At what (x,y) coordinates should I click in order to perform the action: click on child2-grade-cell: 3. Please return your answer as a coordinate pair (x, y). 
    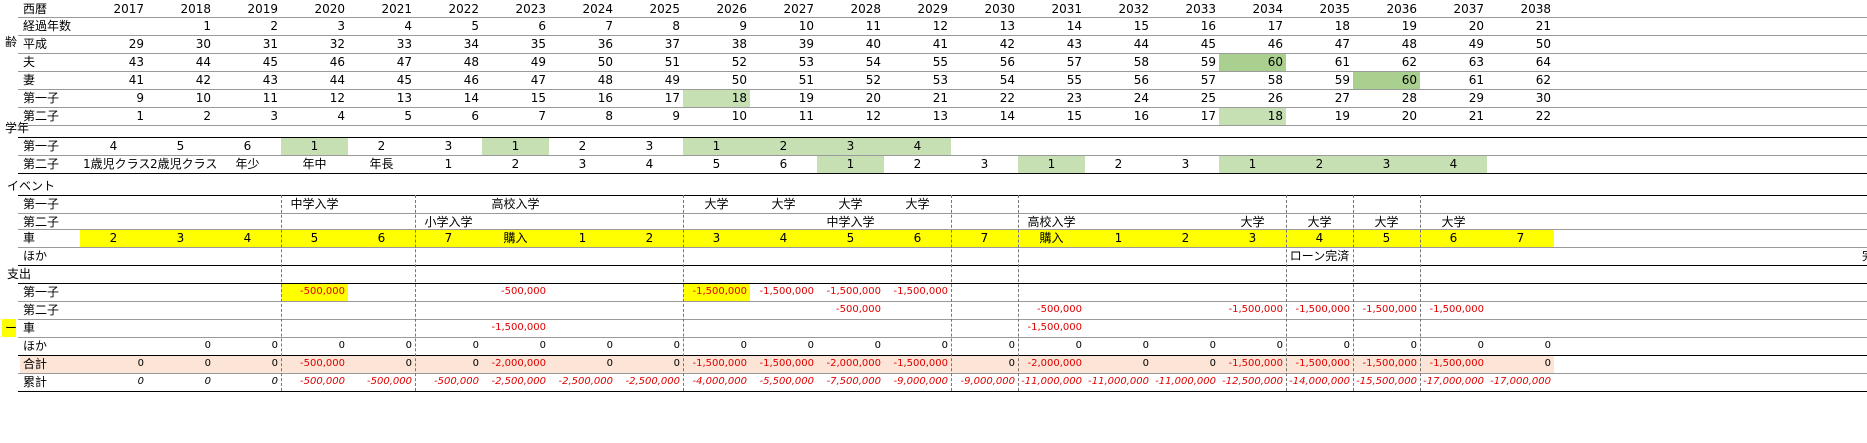
    Looking at the image, I should click on (1185, 164).